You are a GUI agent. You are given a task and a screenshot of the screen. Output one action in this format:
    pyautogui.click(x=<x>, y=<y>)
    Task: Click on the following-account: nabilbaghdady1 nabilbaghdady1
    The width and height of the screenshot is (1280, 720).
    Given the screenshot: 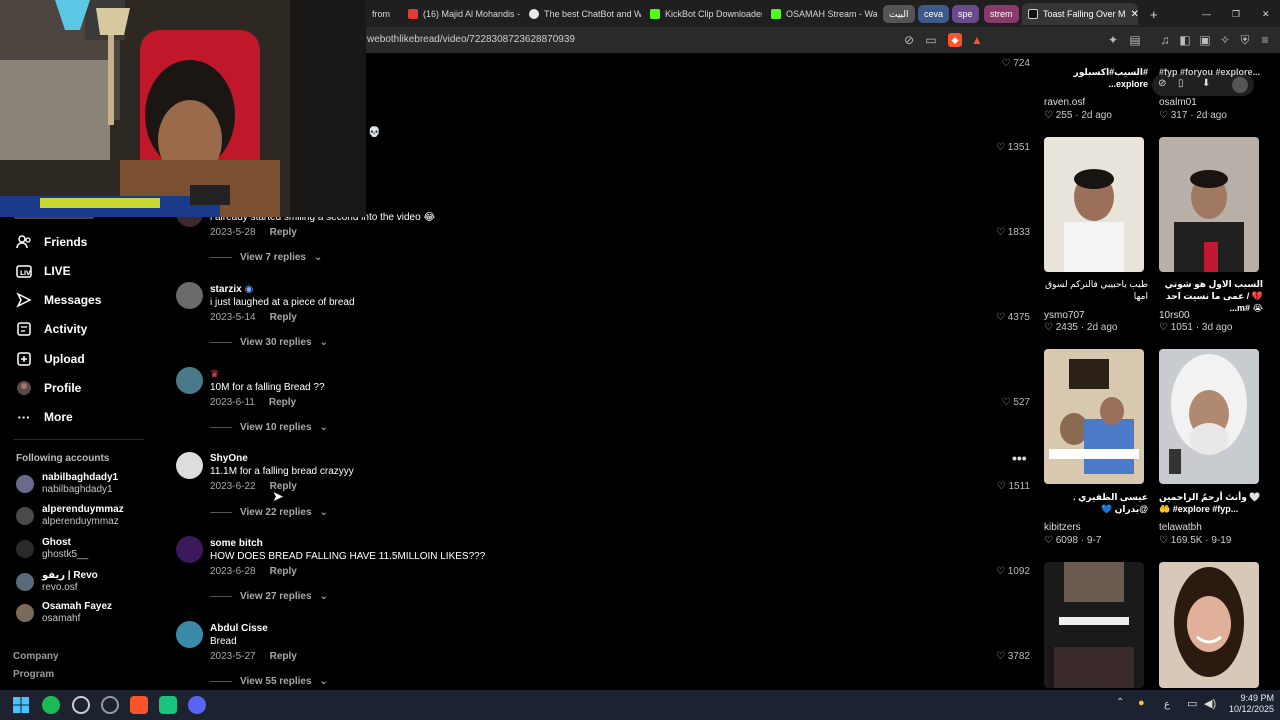 What is the action you would take?
    pyautogui.click(x=67, y=484)
    